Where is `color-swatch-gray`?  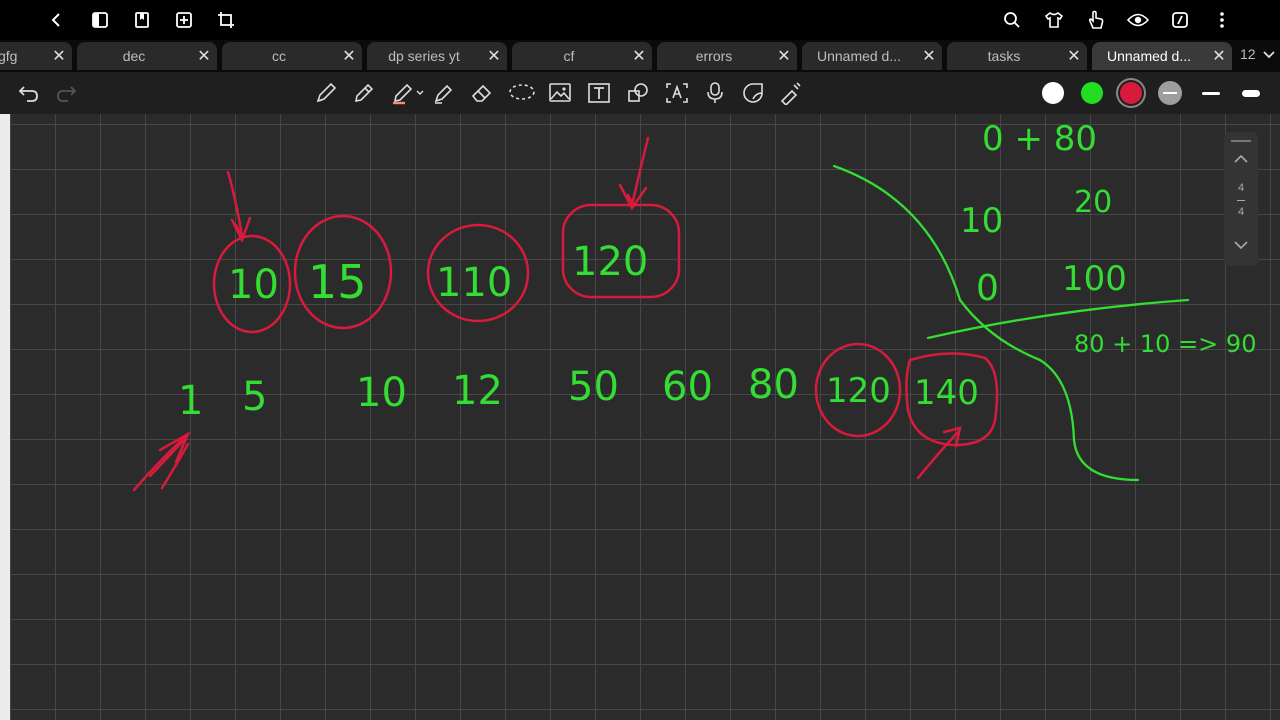 color-swatch-gray is located at coordinates (1170, 93).